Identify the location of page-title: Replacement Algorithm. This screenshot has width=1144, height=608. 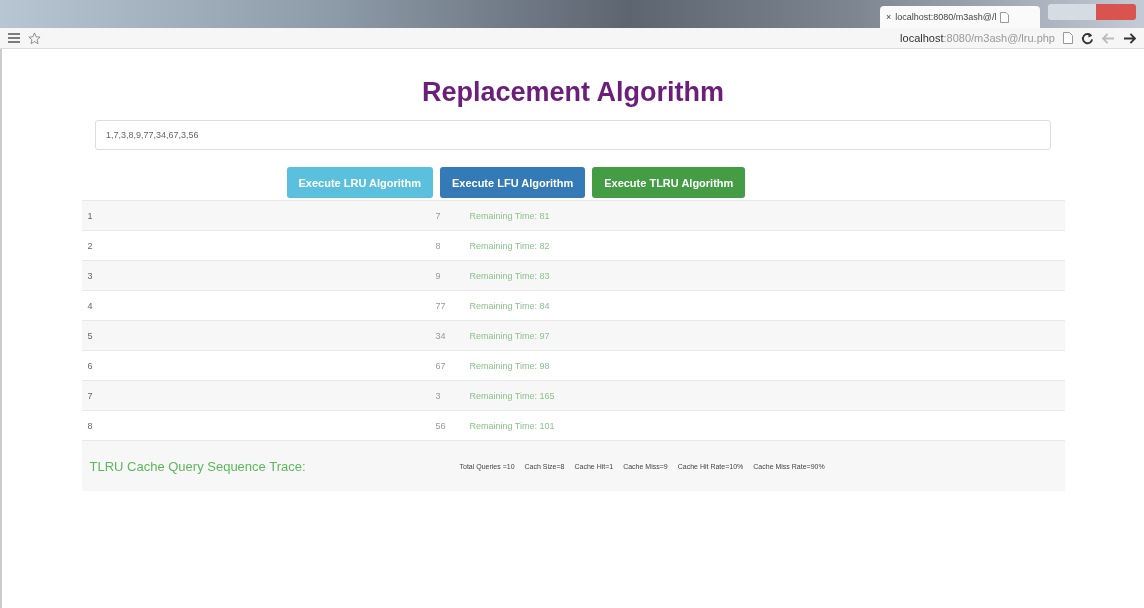
(573, 92).